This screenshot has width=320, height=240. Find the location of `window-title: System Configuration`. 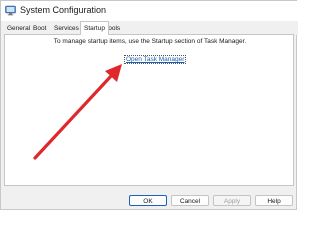

window-title: System Configuration is located at coordinates (63, 10).